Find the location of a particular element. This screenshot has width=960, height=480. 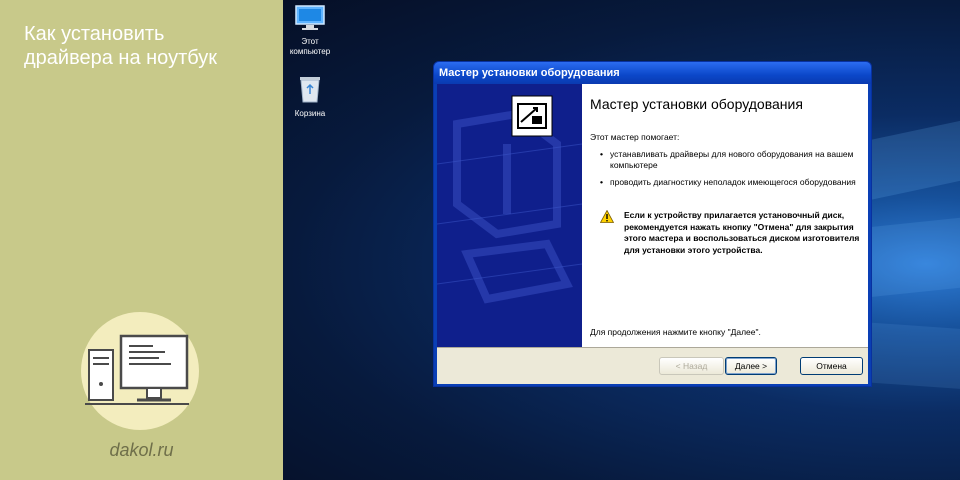

cancel-button: Отмена is located at coordinates (831, 366).